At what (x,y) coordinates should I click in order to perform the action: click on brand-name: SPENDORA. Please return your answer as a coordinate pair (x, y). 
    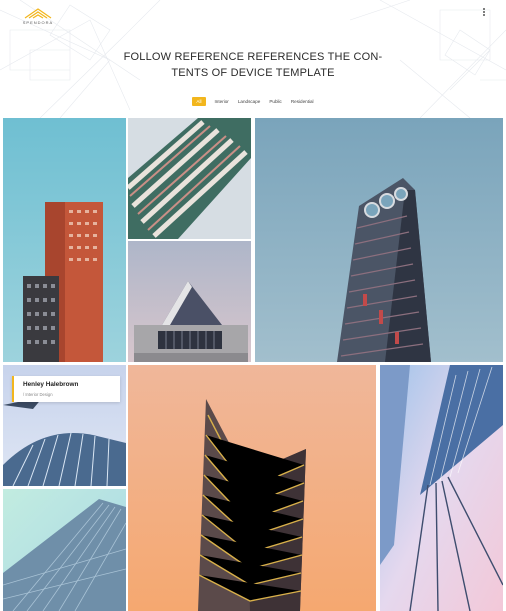
    Looking at the image, I should click on (38, 22).